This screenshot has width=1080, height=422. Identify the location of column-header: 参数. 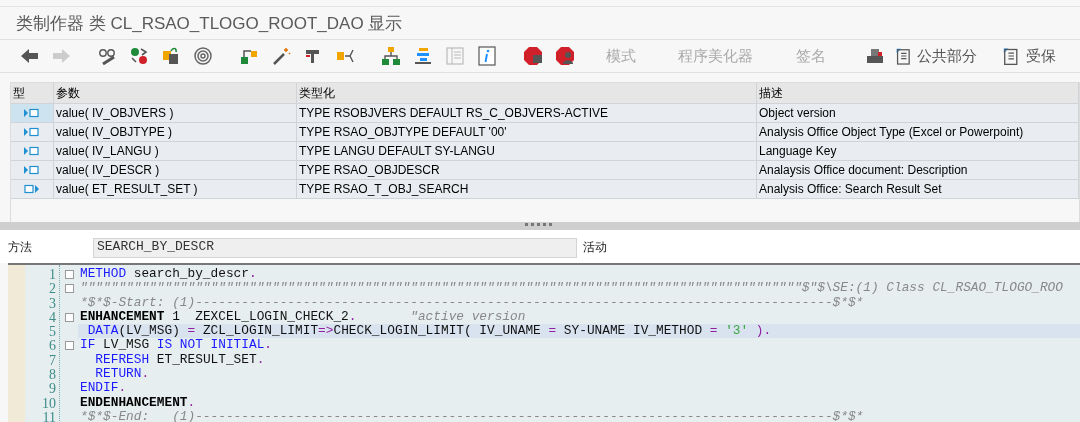
(175, 93).